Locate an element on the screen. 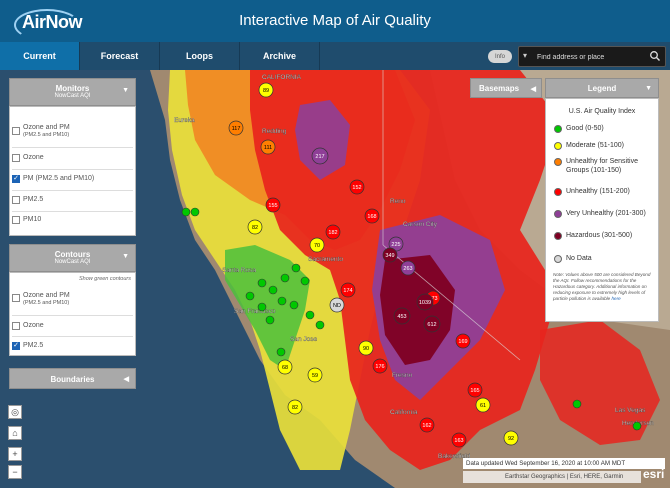 The width and height of the screenshot is (670, 488). checkbox-pm25 is located at coordinates (16, 200).